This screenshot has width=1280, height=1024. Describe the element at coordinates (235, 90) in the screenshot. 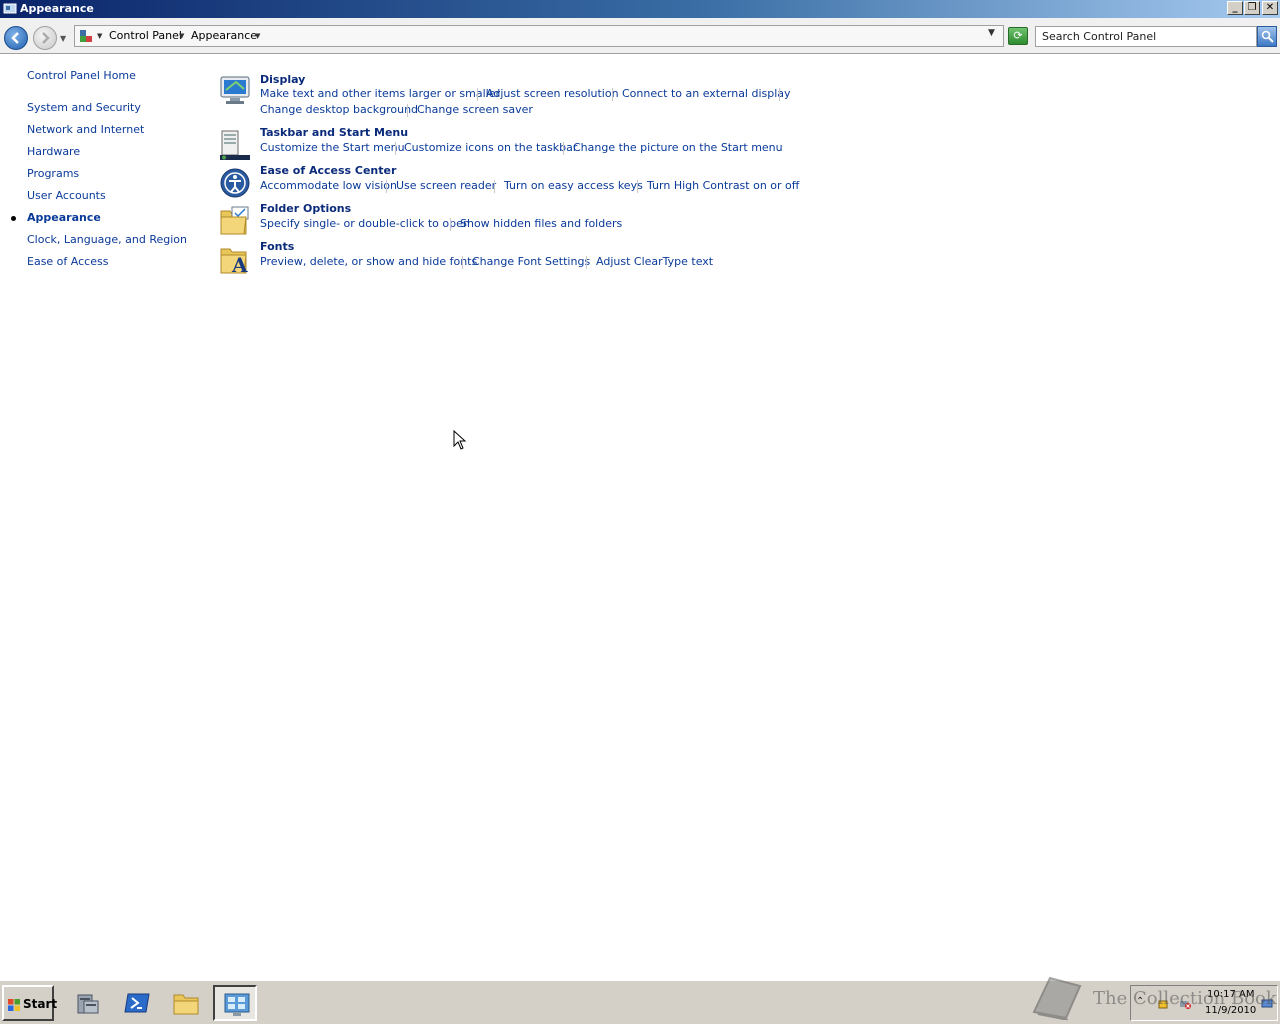

I see `display-icon` at that location.